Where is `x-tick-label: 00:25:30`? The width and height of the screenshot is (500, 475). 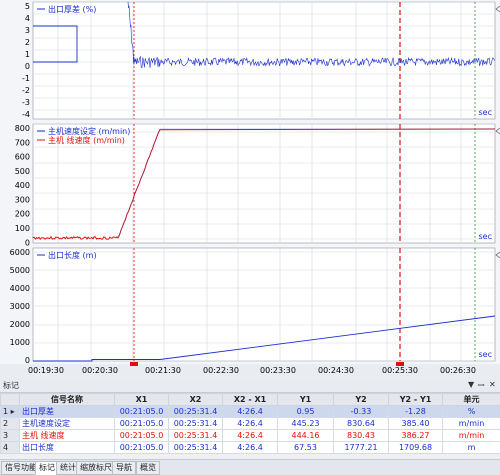
x-tick-label: 00:25:30 is located at coordinates (400, 370).